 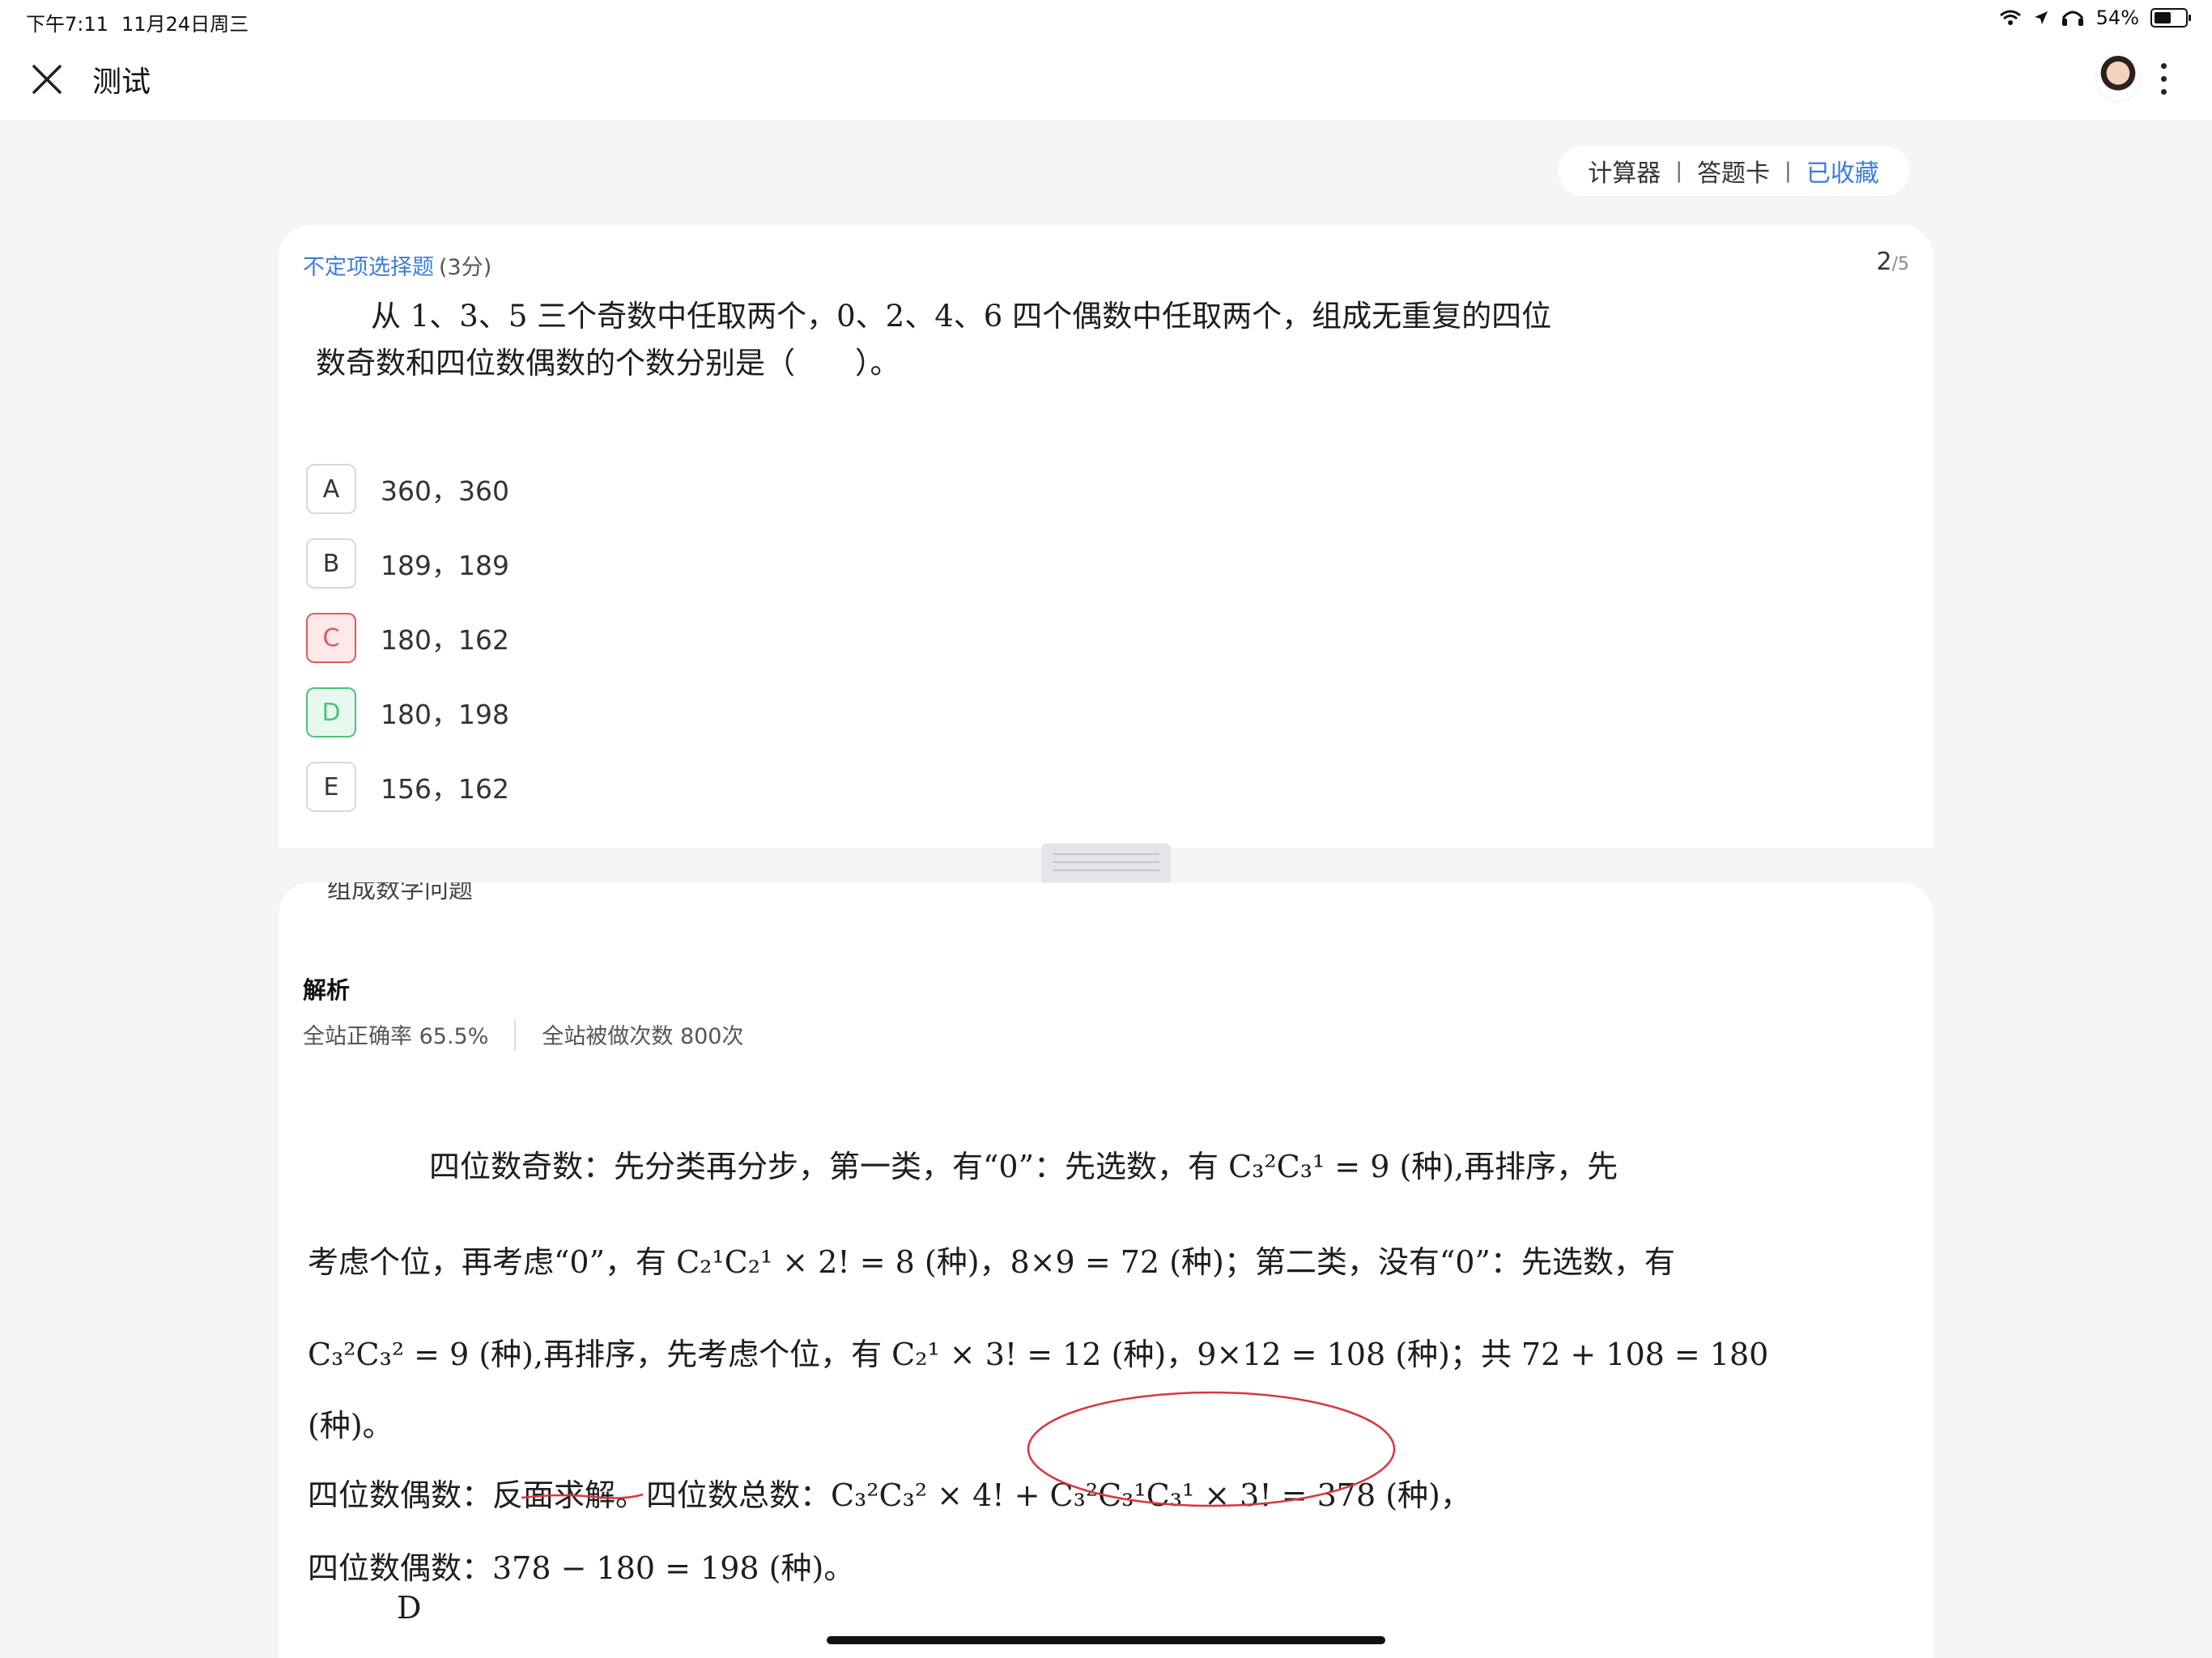 What do you see at coordinates (2118, 78) in the screenshot?
I see `avatar` at bounding box center [2118, 78].